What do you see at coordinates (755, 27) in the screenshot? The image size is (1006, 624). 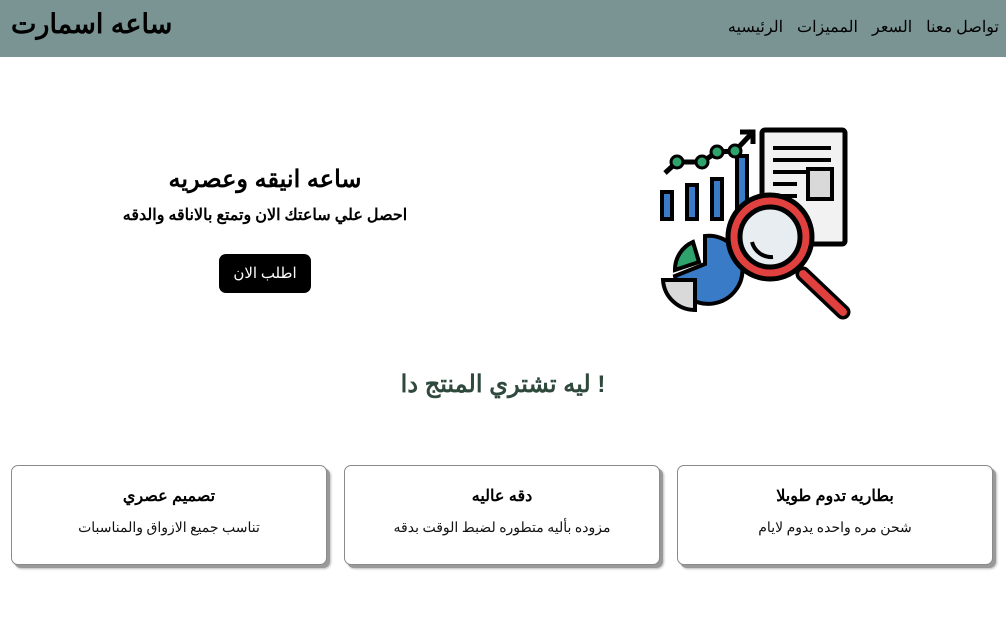 I see `nav-link-home: الرئيسيه` at bounding box center [755, 27].